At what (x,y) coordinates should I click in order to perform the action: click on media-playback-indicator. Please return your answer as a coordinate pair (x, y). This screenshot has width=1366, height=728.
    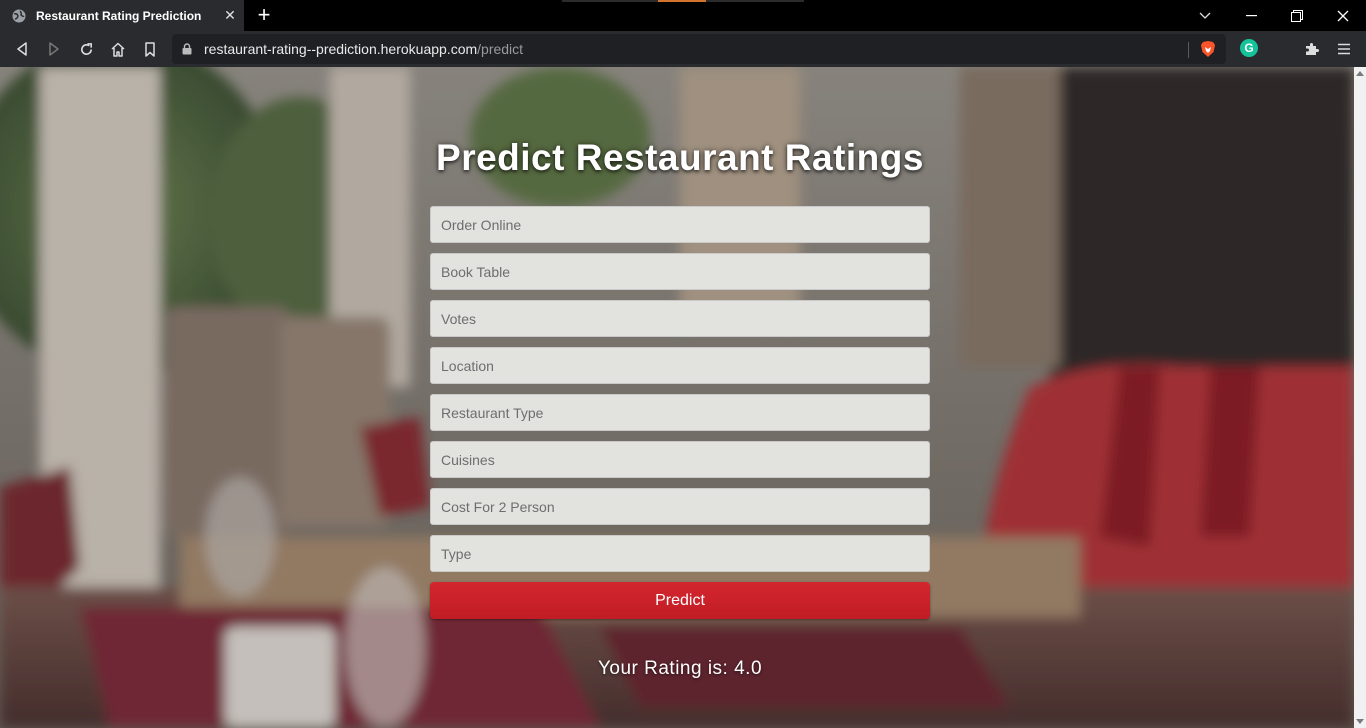
    Looking at the image, I should click on (683, 1).